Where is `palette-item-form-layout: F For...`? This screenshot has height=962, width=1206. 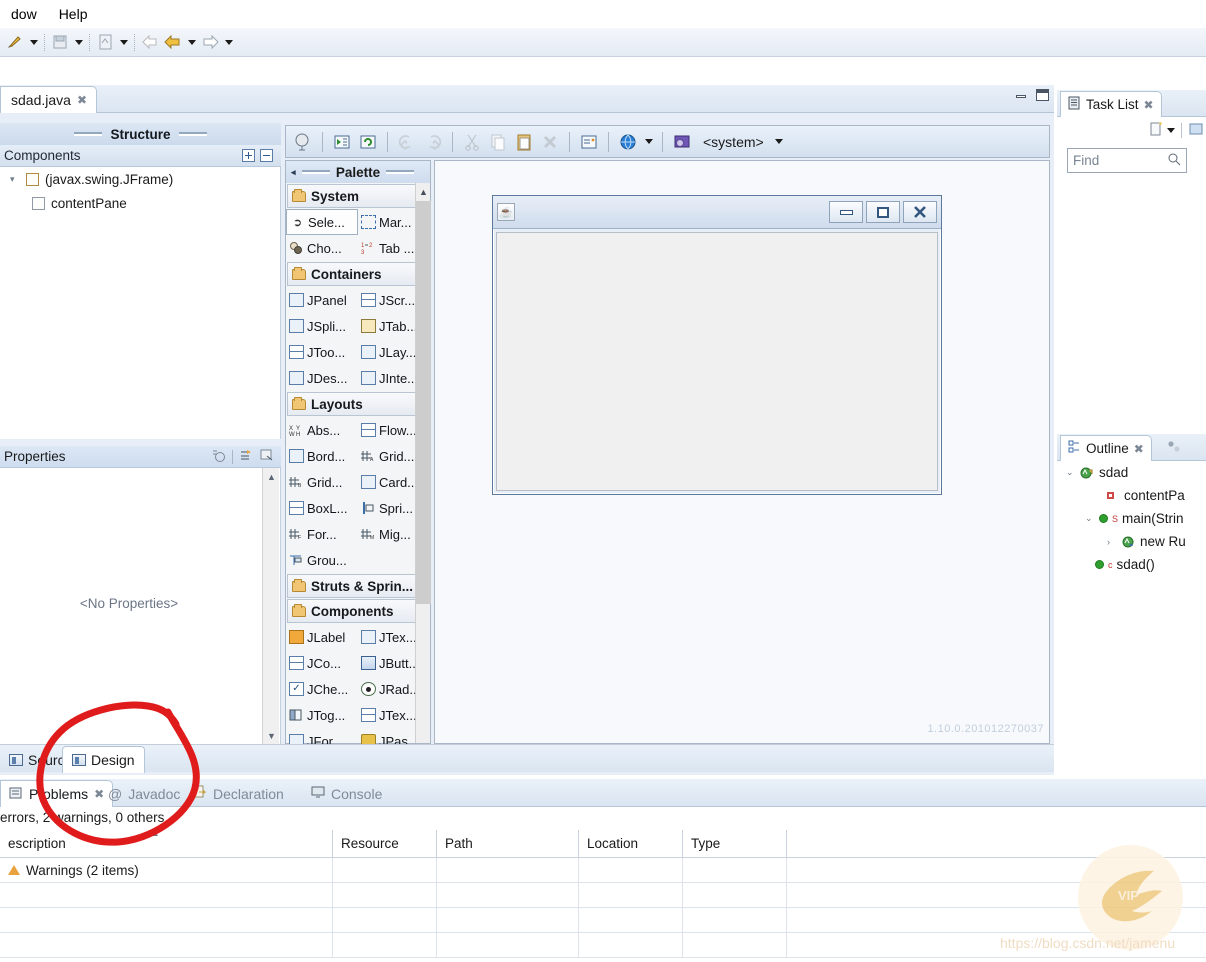 palette-item-form-layout: F For... is located at coordinates (322, 534).